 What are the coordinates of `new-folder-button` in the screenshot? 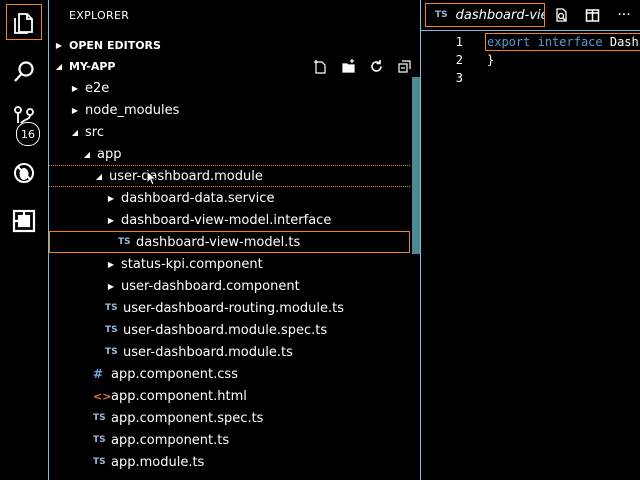 It's located at (348, 66).